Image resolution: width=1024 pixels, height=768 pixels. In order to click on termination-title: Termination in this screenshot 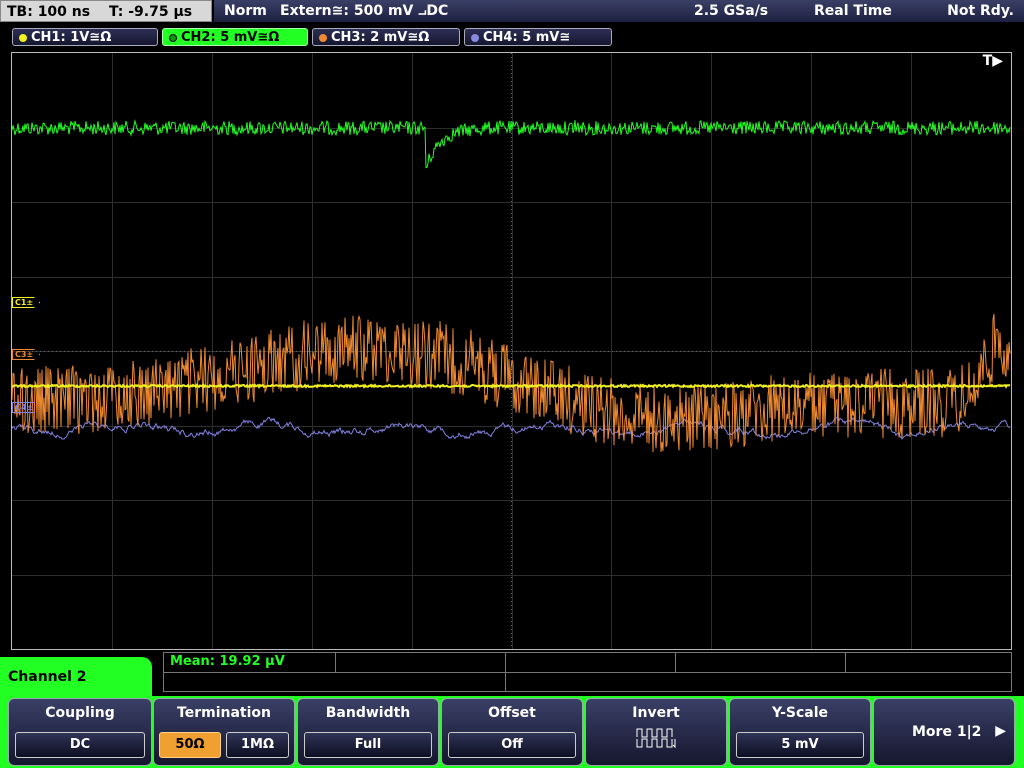, I will do `click(224, 713)`.